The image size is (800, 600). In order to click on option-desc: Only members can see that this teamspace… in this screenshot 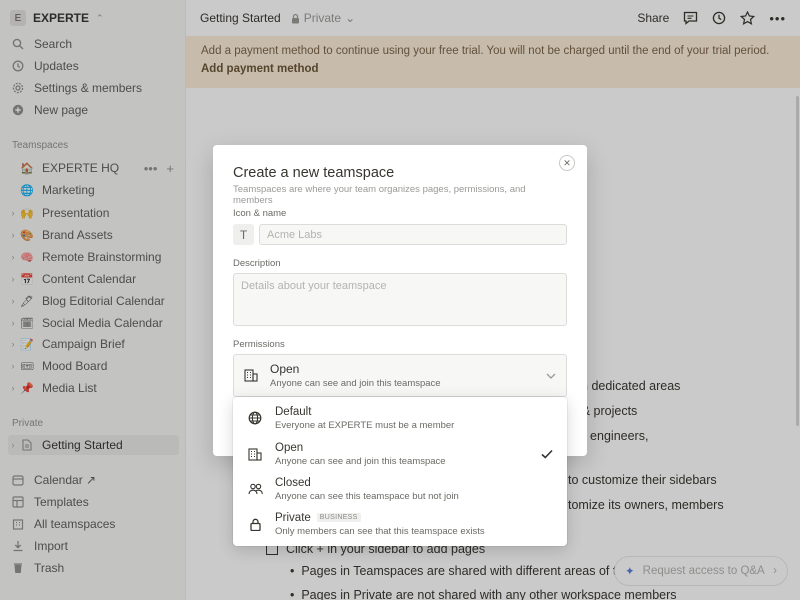, I will do `click(380, 531)`.